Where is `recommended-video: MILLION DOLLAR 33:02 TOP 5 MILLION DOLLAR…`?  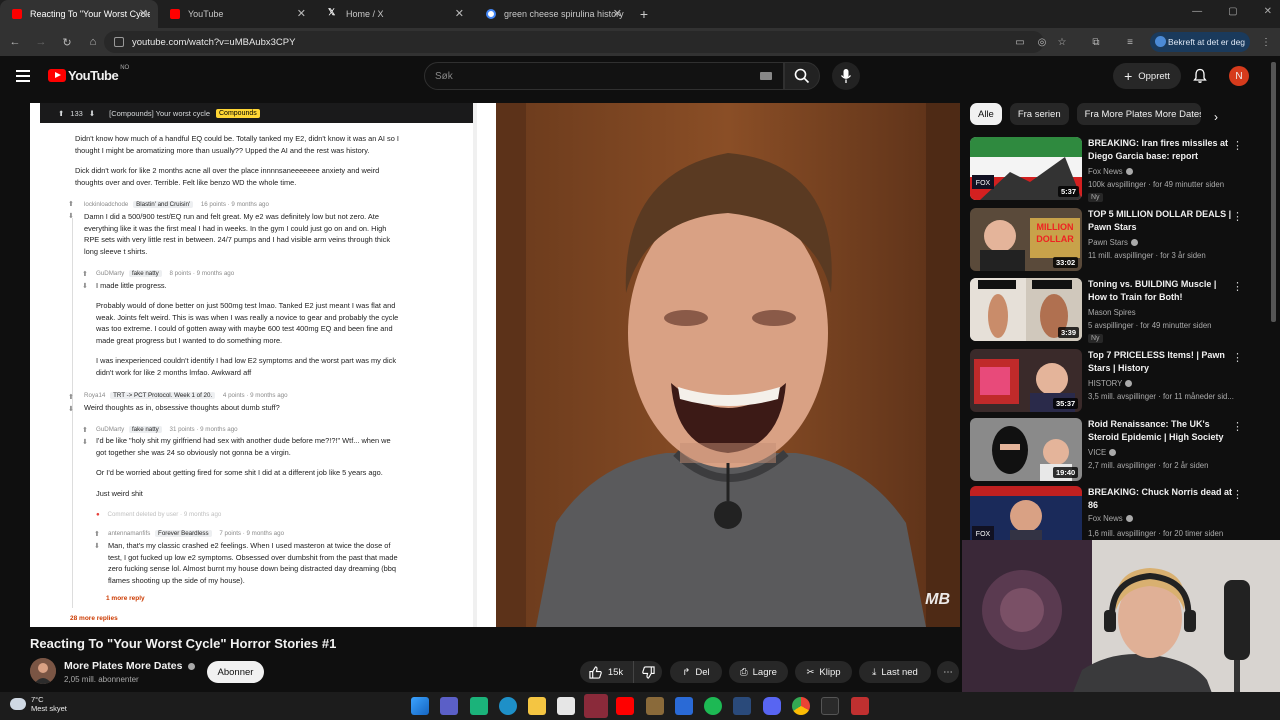
recommended-video: MILLION DOLLAR 33:02 TOP 5 MILLION DOLLAR… is located at coordinates (1110, 240).